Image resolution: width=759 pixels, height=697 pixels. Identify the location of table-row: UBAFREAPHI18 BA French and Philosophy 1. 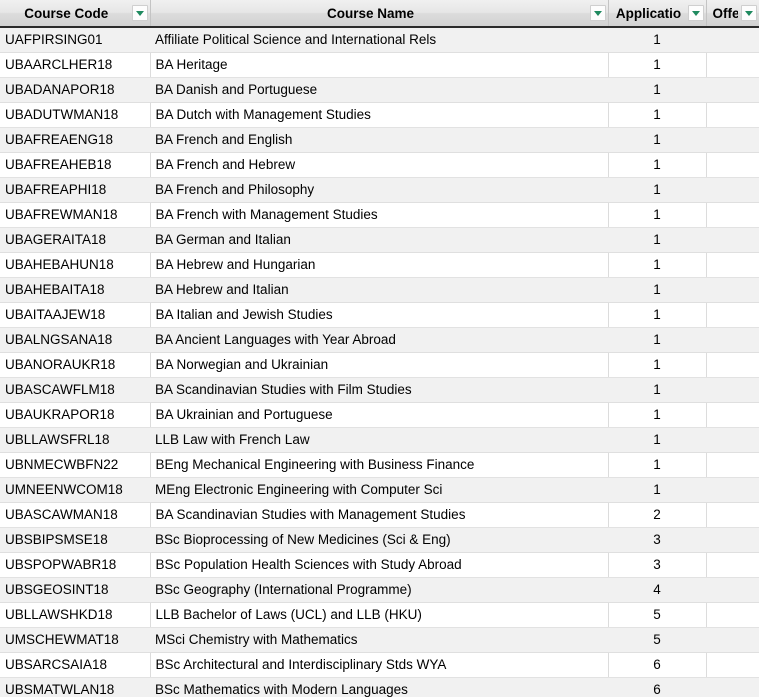
(379, 190).